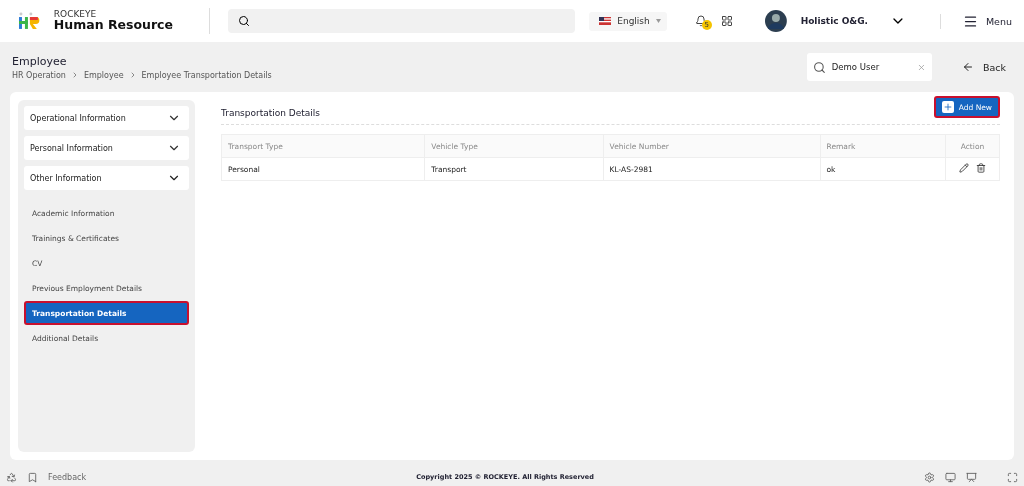  Describe the element at coordinates (947, 107) in the screenshot. I see `plus-icon` at that location.